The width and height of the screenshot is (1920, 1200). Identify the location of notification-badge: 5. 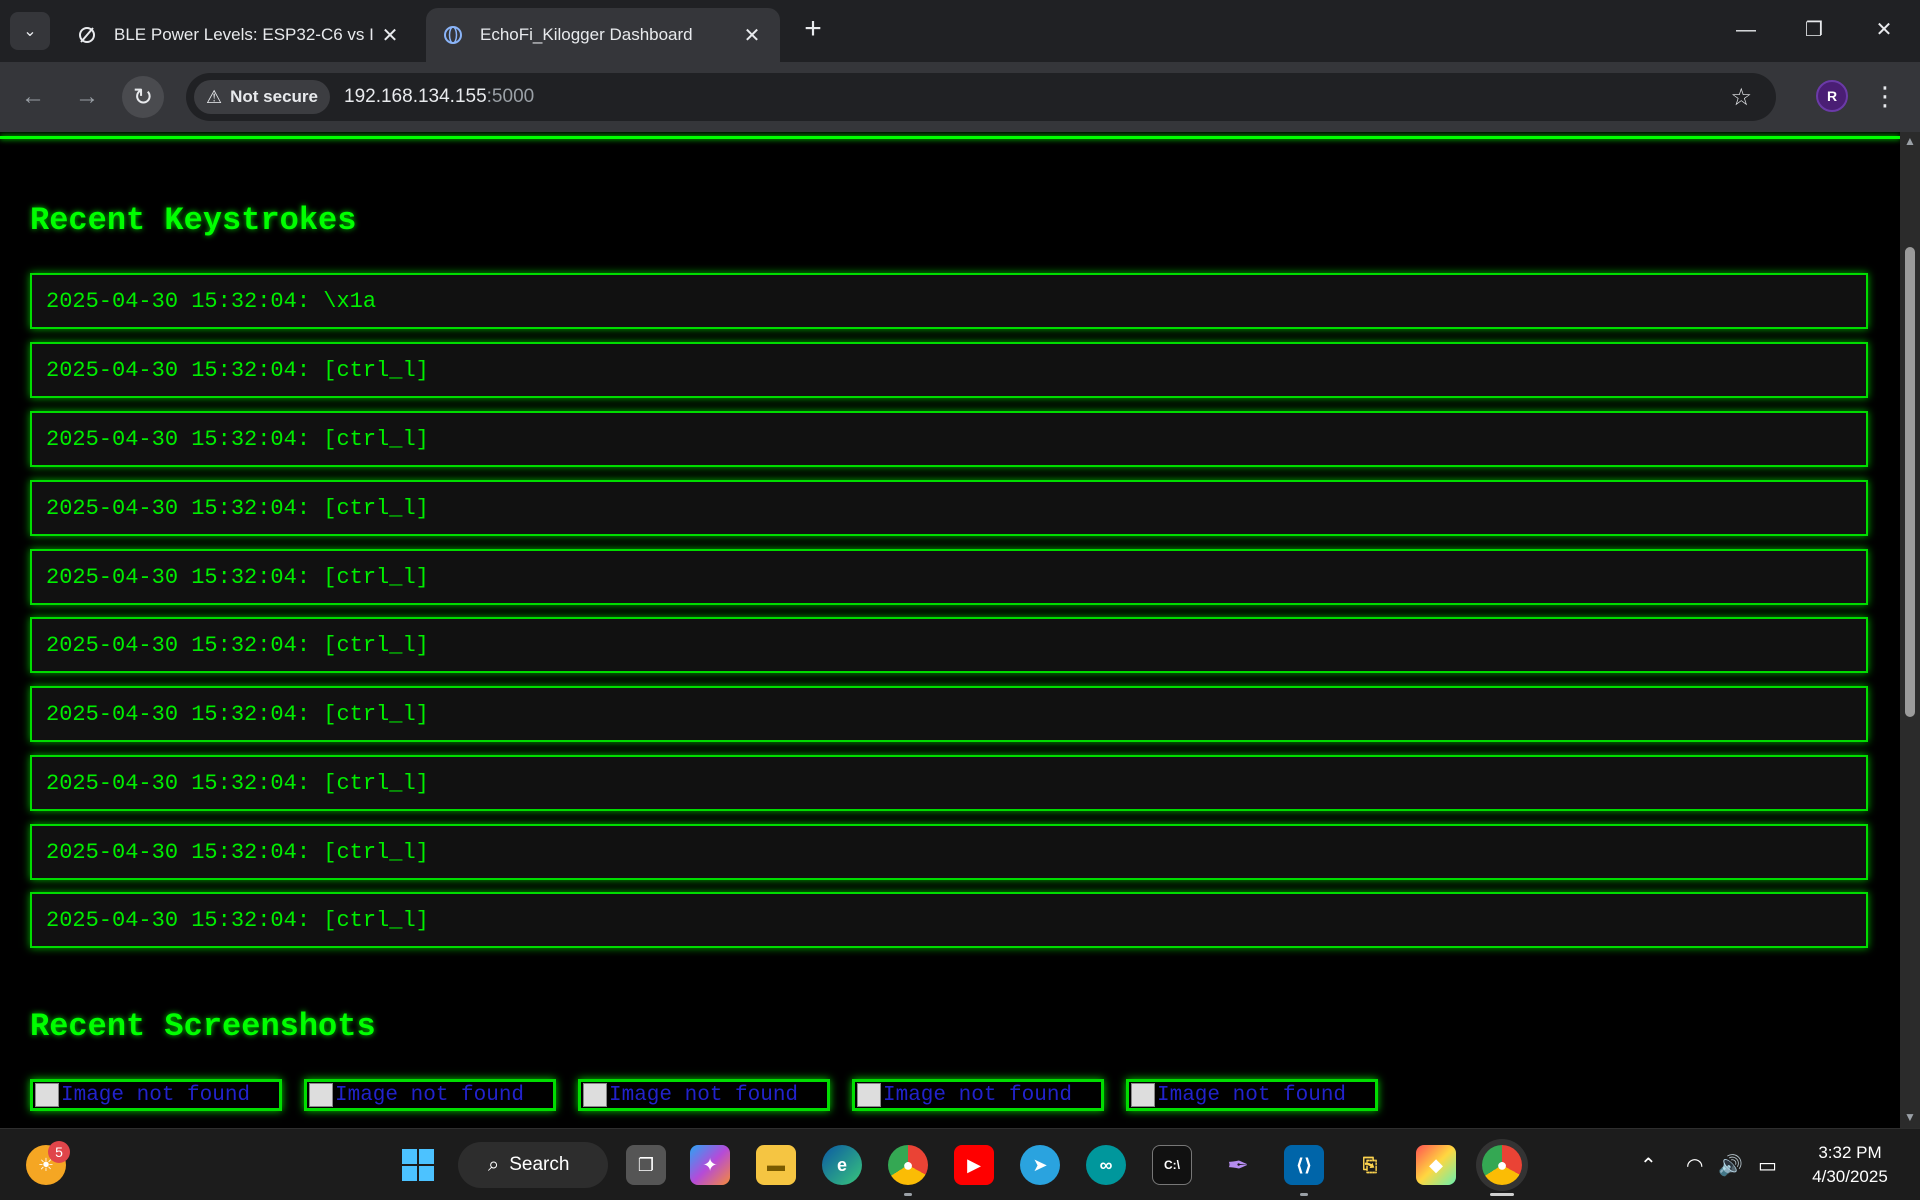
(59, 1152).